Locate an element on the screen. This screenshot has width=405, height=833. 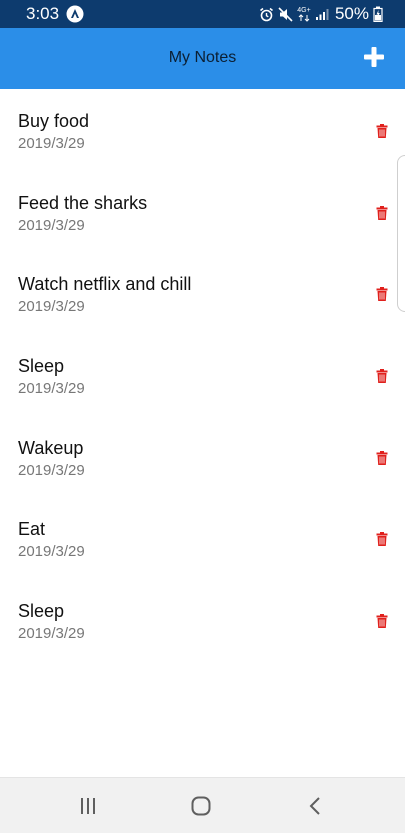
home-button is located at coordinates (201, 806).